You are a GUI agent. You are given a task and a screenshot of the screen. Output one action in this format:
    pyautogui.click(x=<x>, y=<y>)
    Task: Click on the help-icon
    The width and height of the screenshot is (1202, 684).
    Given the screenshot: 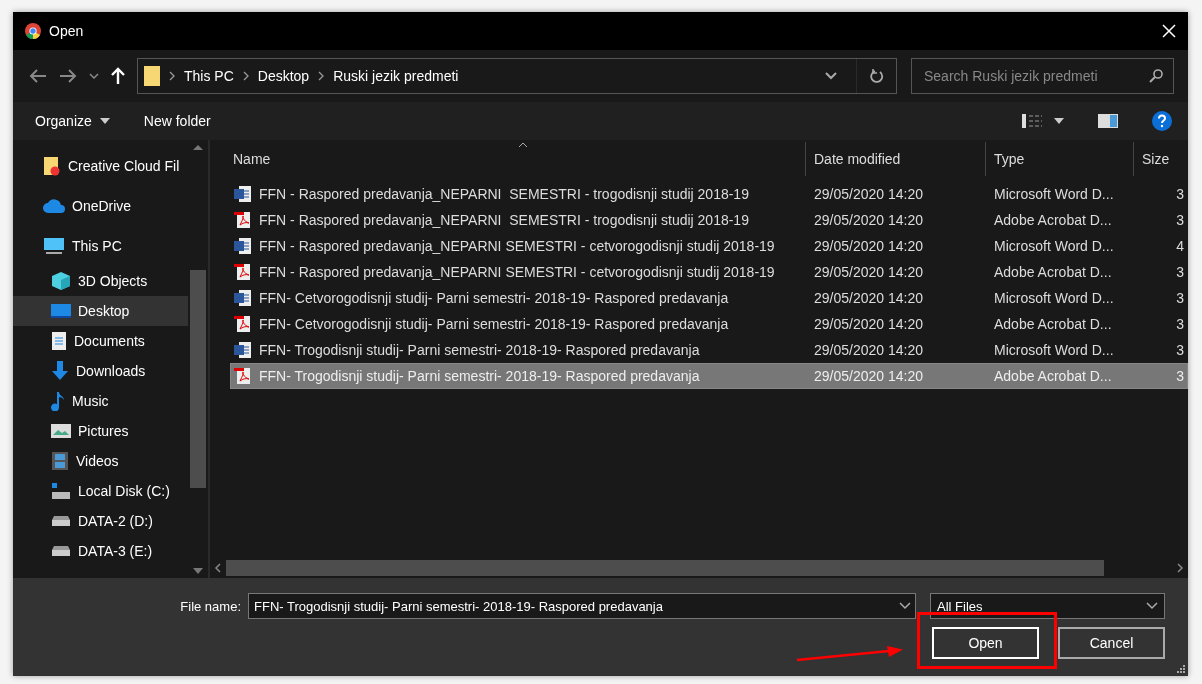 What is the action you would take?
    pyautogui.click(x=1162, y=121)
    